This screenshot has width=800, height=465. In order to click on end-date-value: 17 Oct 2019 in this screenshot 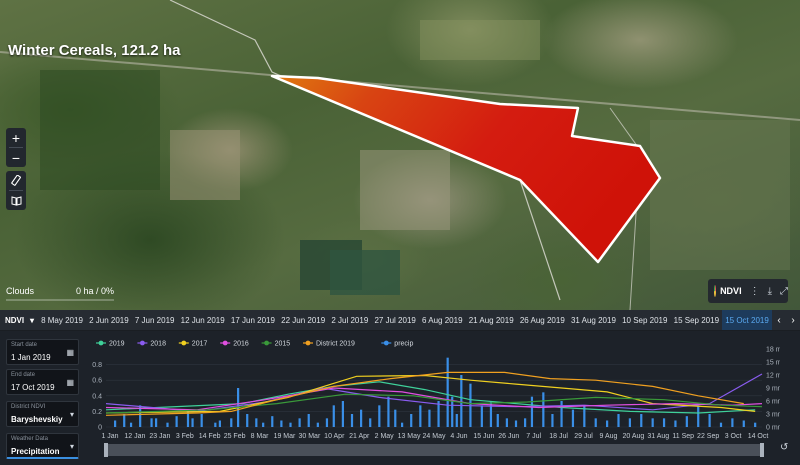, I will do `click(33, 387)`.